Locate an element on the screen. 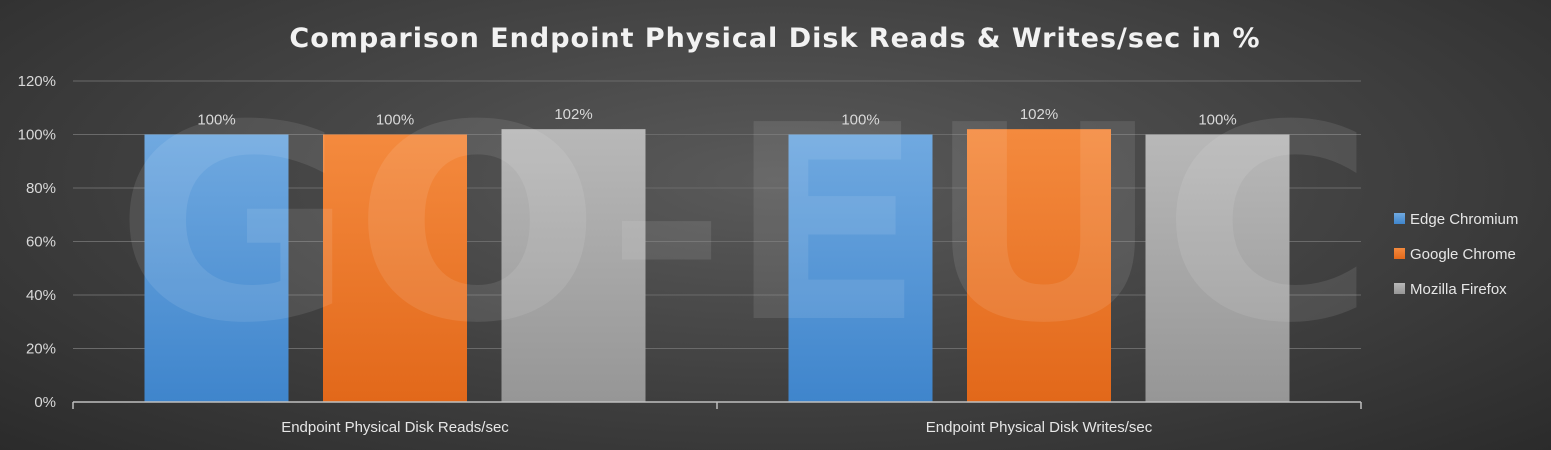 The image size is (1551, 450). y-tick-label: 120% is located at coordinates (37, 81).